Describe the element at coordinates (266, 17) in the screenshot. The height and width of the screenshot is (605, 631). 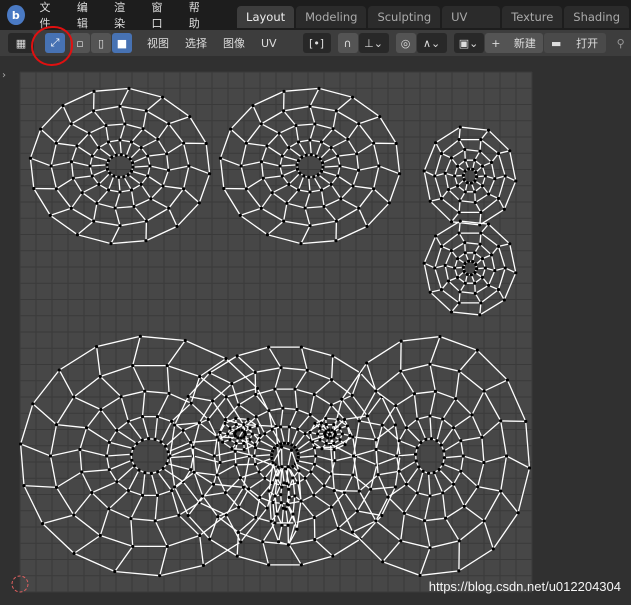
I see `tab-layout: Layout` at that location.